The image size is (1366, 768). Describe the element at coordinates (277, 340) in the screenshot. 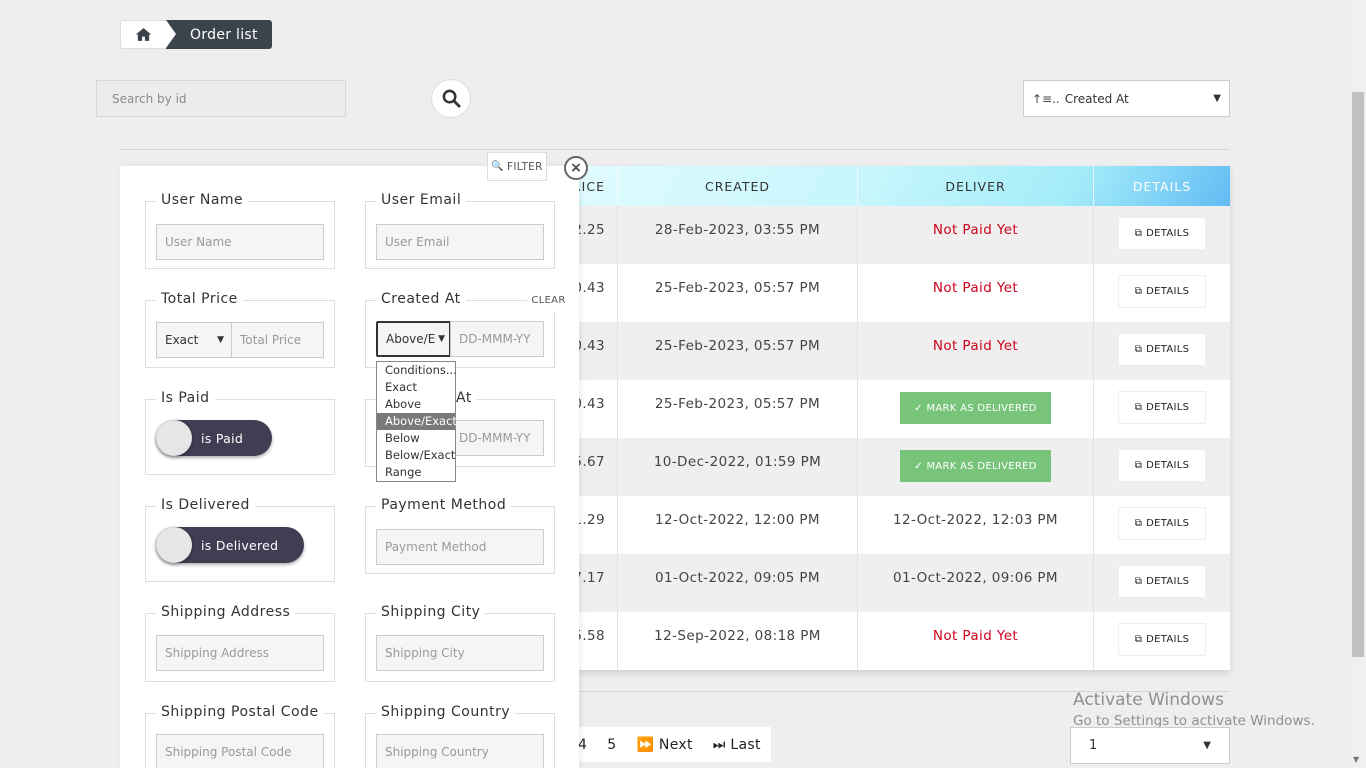

I see `total-price-input: Total Price` at that location.